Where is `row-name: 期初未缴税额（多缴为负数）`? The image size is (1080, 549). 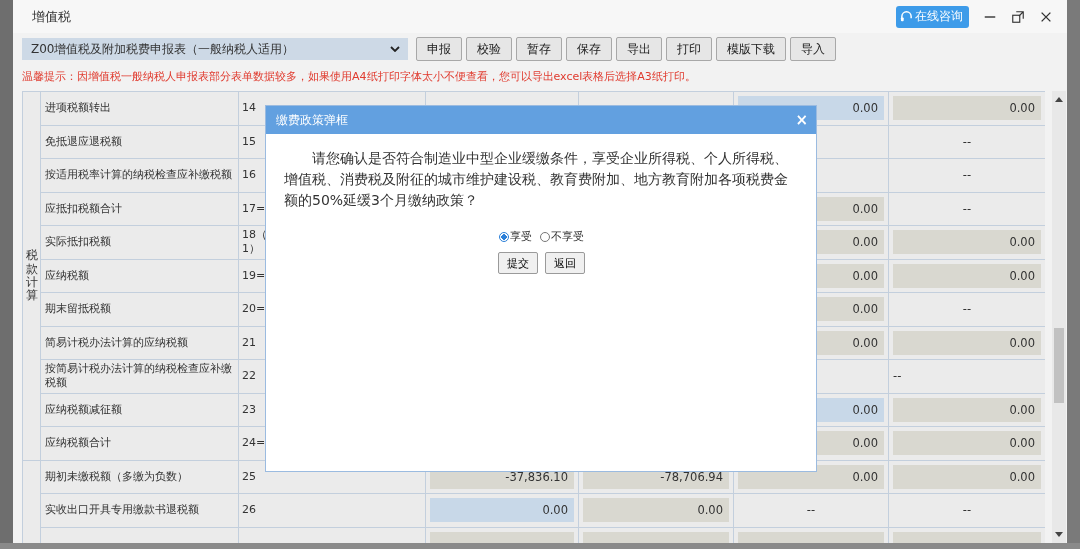
row-name: 期初未缴税额（多缴为负数） is located at coordinates (116, 476).